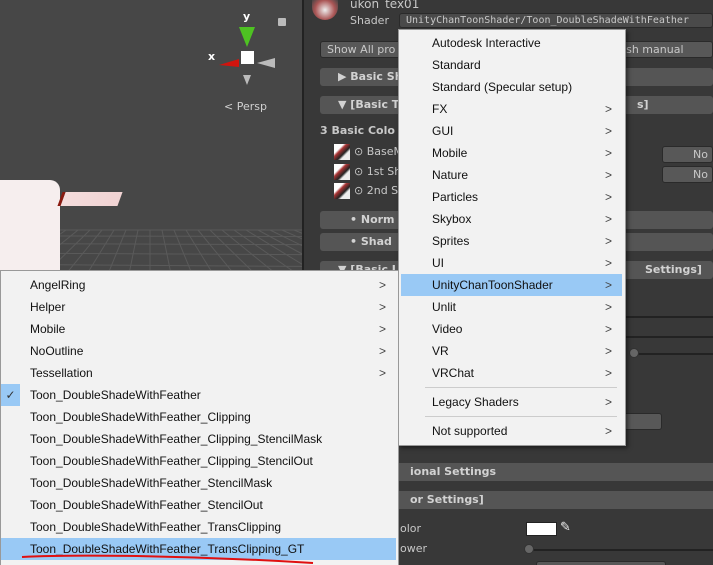 The height and width of the screenshot is (565, 713). Describe the element at coordinates (511, 263) in the screenshot. I see `menu-item: UI >` at that location.